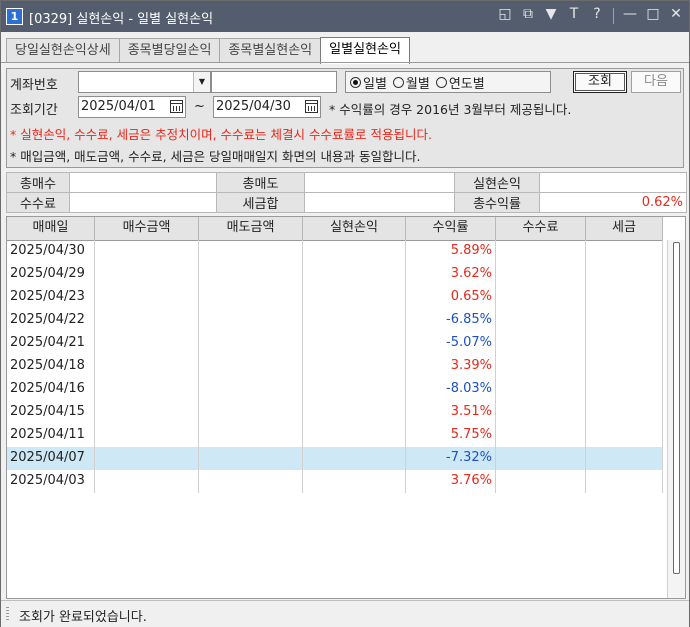 This screenshot has width=690, height=627. Describe the element at coordinates (441, 82) in the screenshot. I see `radio-yearly-dot` at that location.